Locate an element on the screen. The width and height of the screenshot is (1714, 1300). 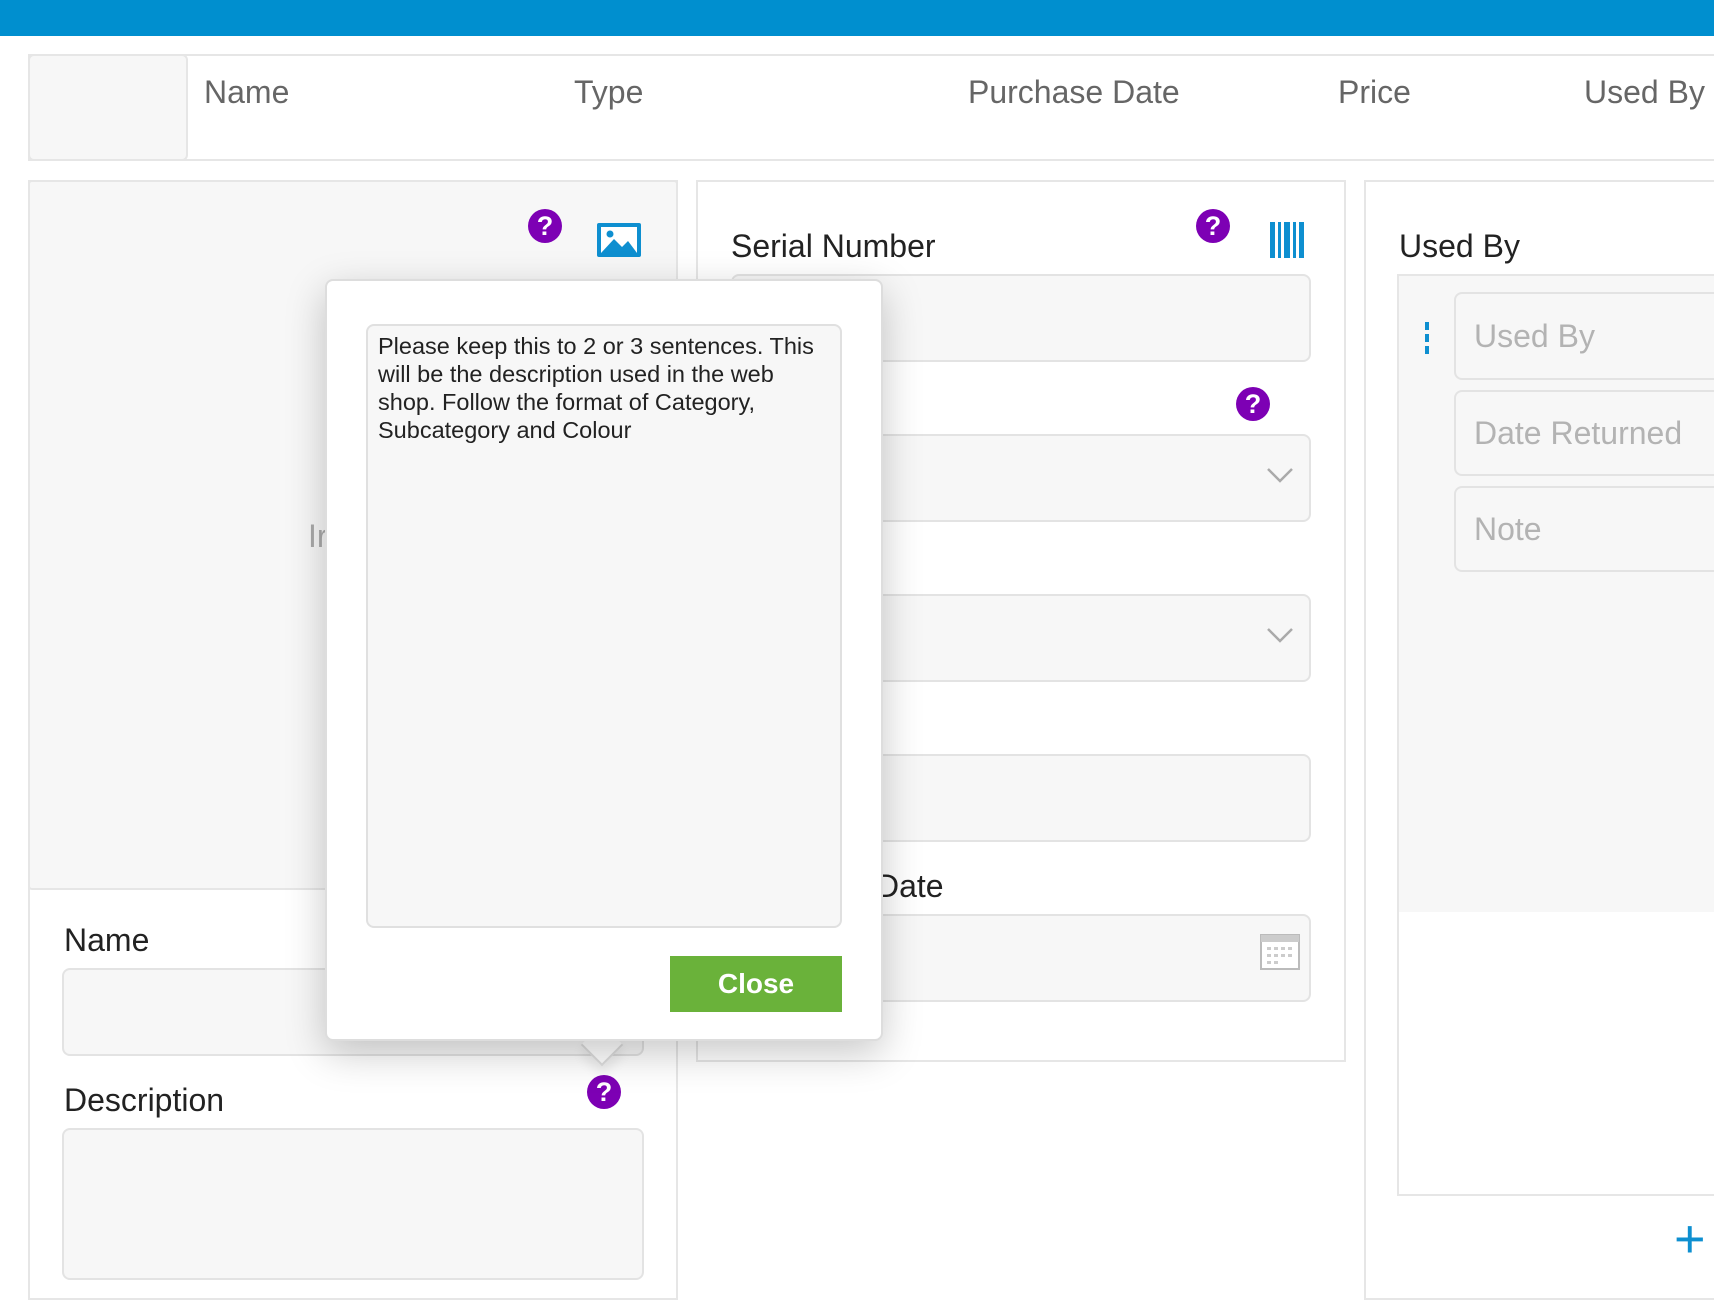
column-header-purchase-date: Purchase Date is located at coordinates (1074, 92).